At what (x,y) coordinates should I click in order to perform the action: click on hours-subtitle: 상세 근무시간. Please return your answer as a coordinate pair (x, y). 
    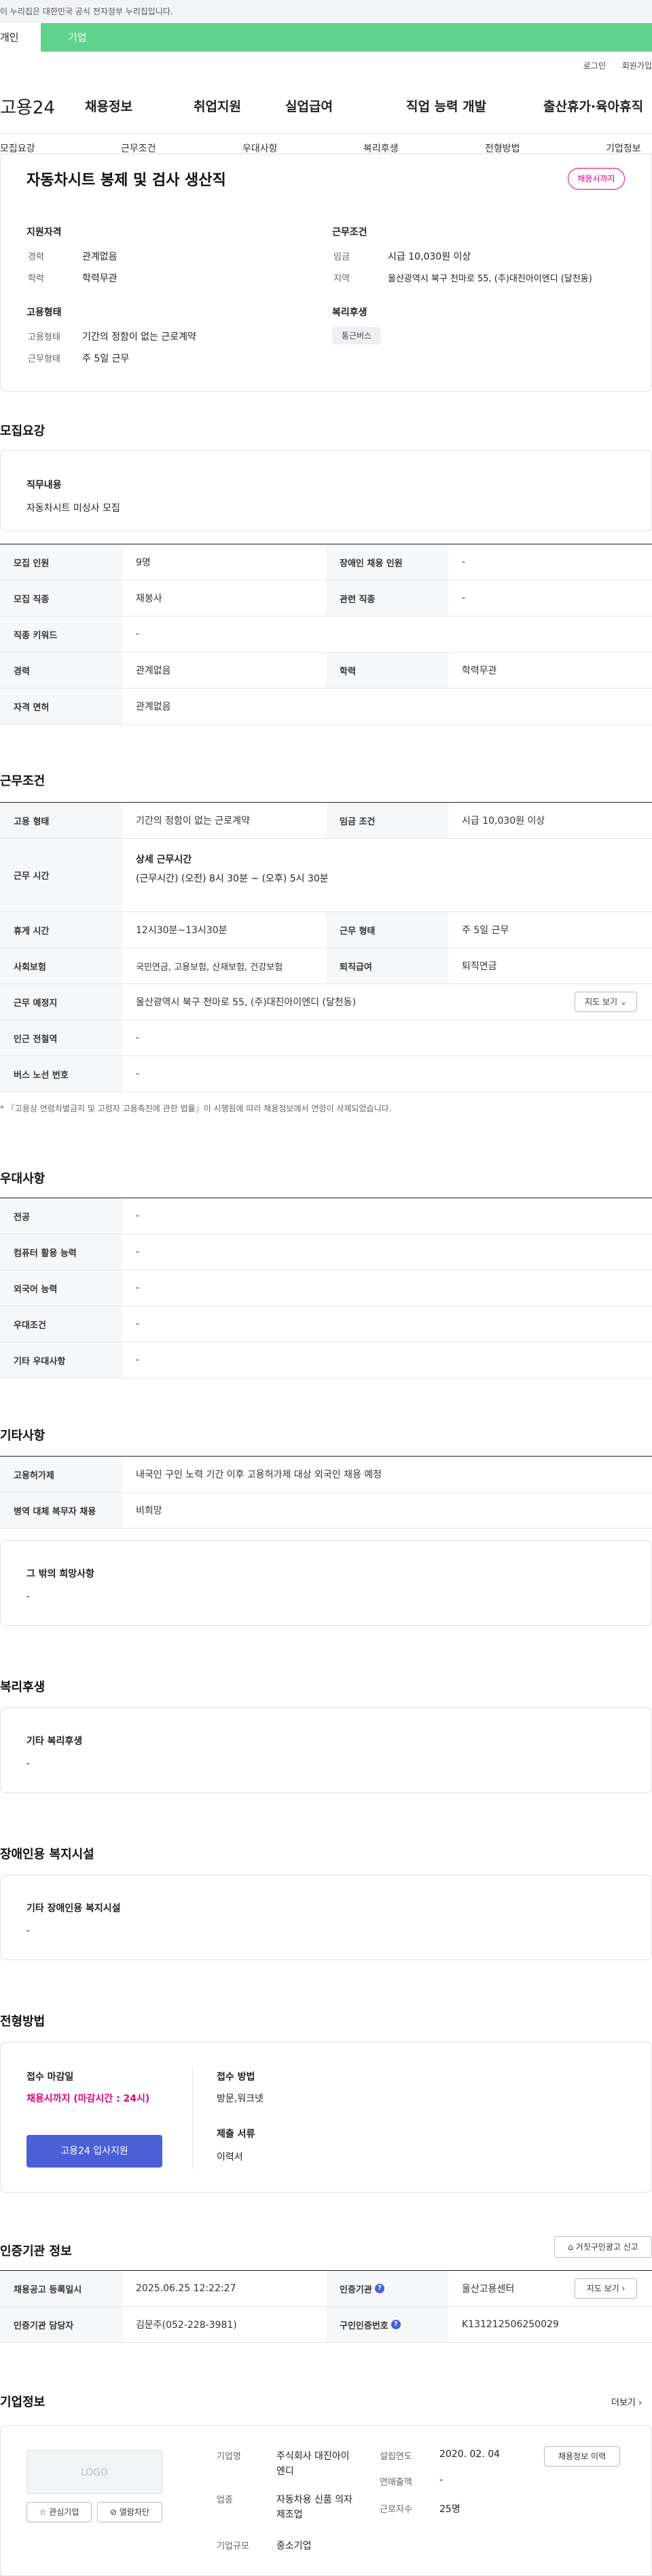
    Looking at the image, I should click on (164, 859).